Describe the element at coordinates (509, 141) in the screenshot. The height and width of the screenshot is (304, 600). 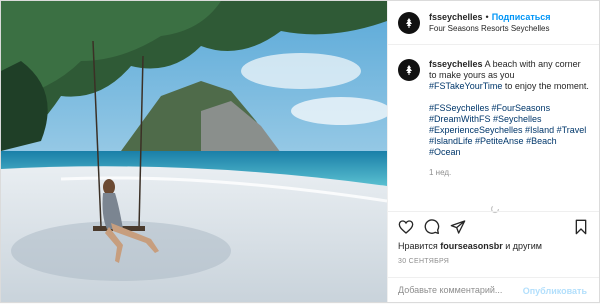
I see `hashtag-line: #IslandLife #PetiteAnse #Beach` at that location.